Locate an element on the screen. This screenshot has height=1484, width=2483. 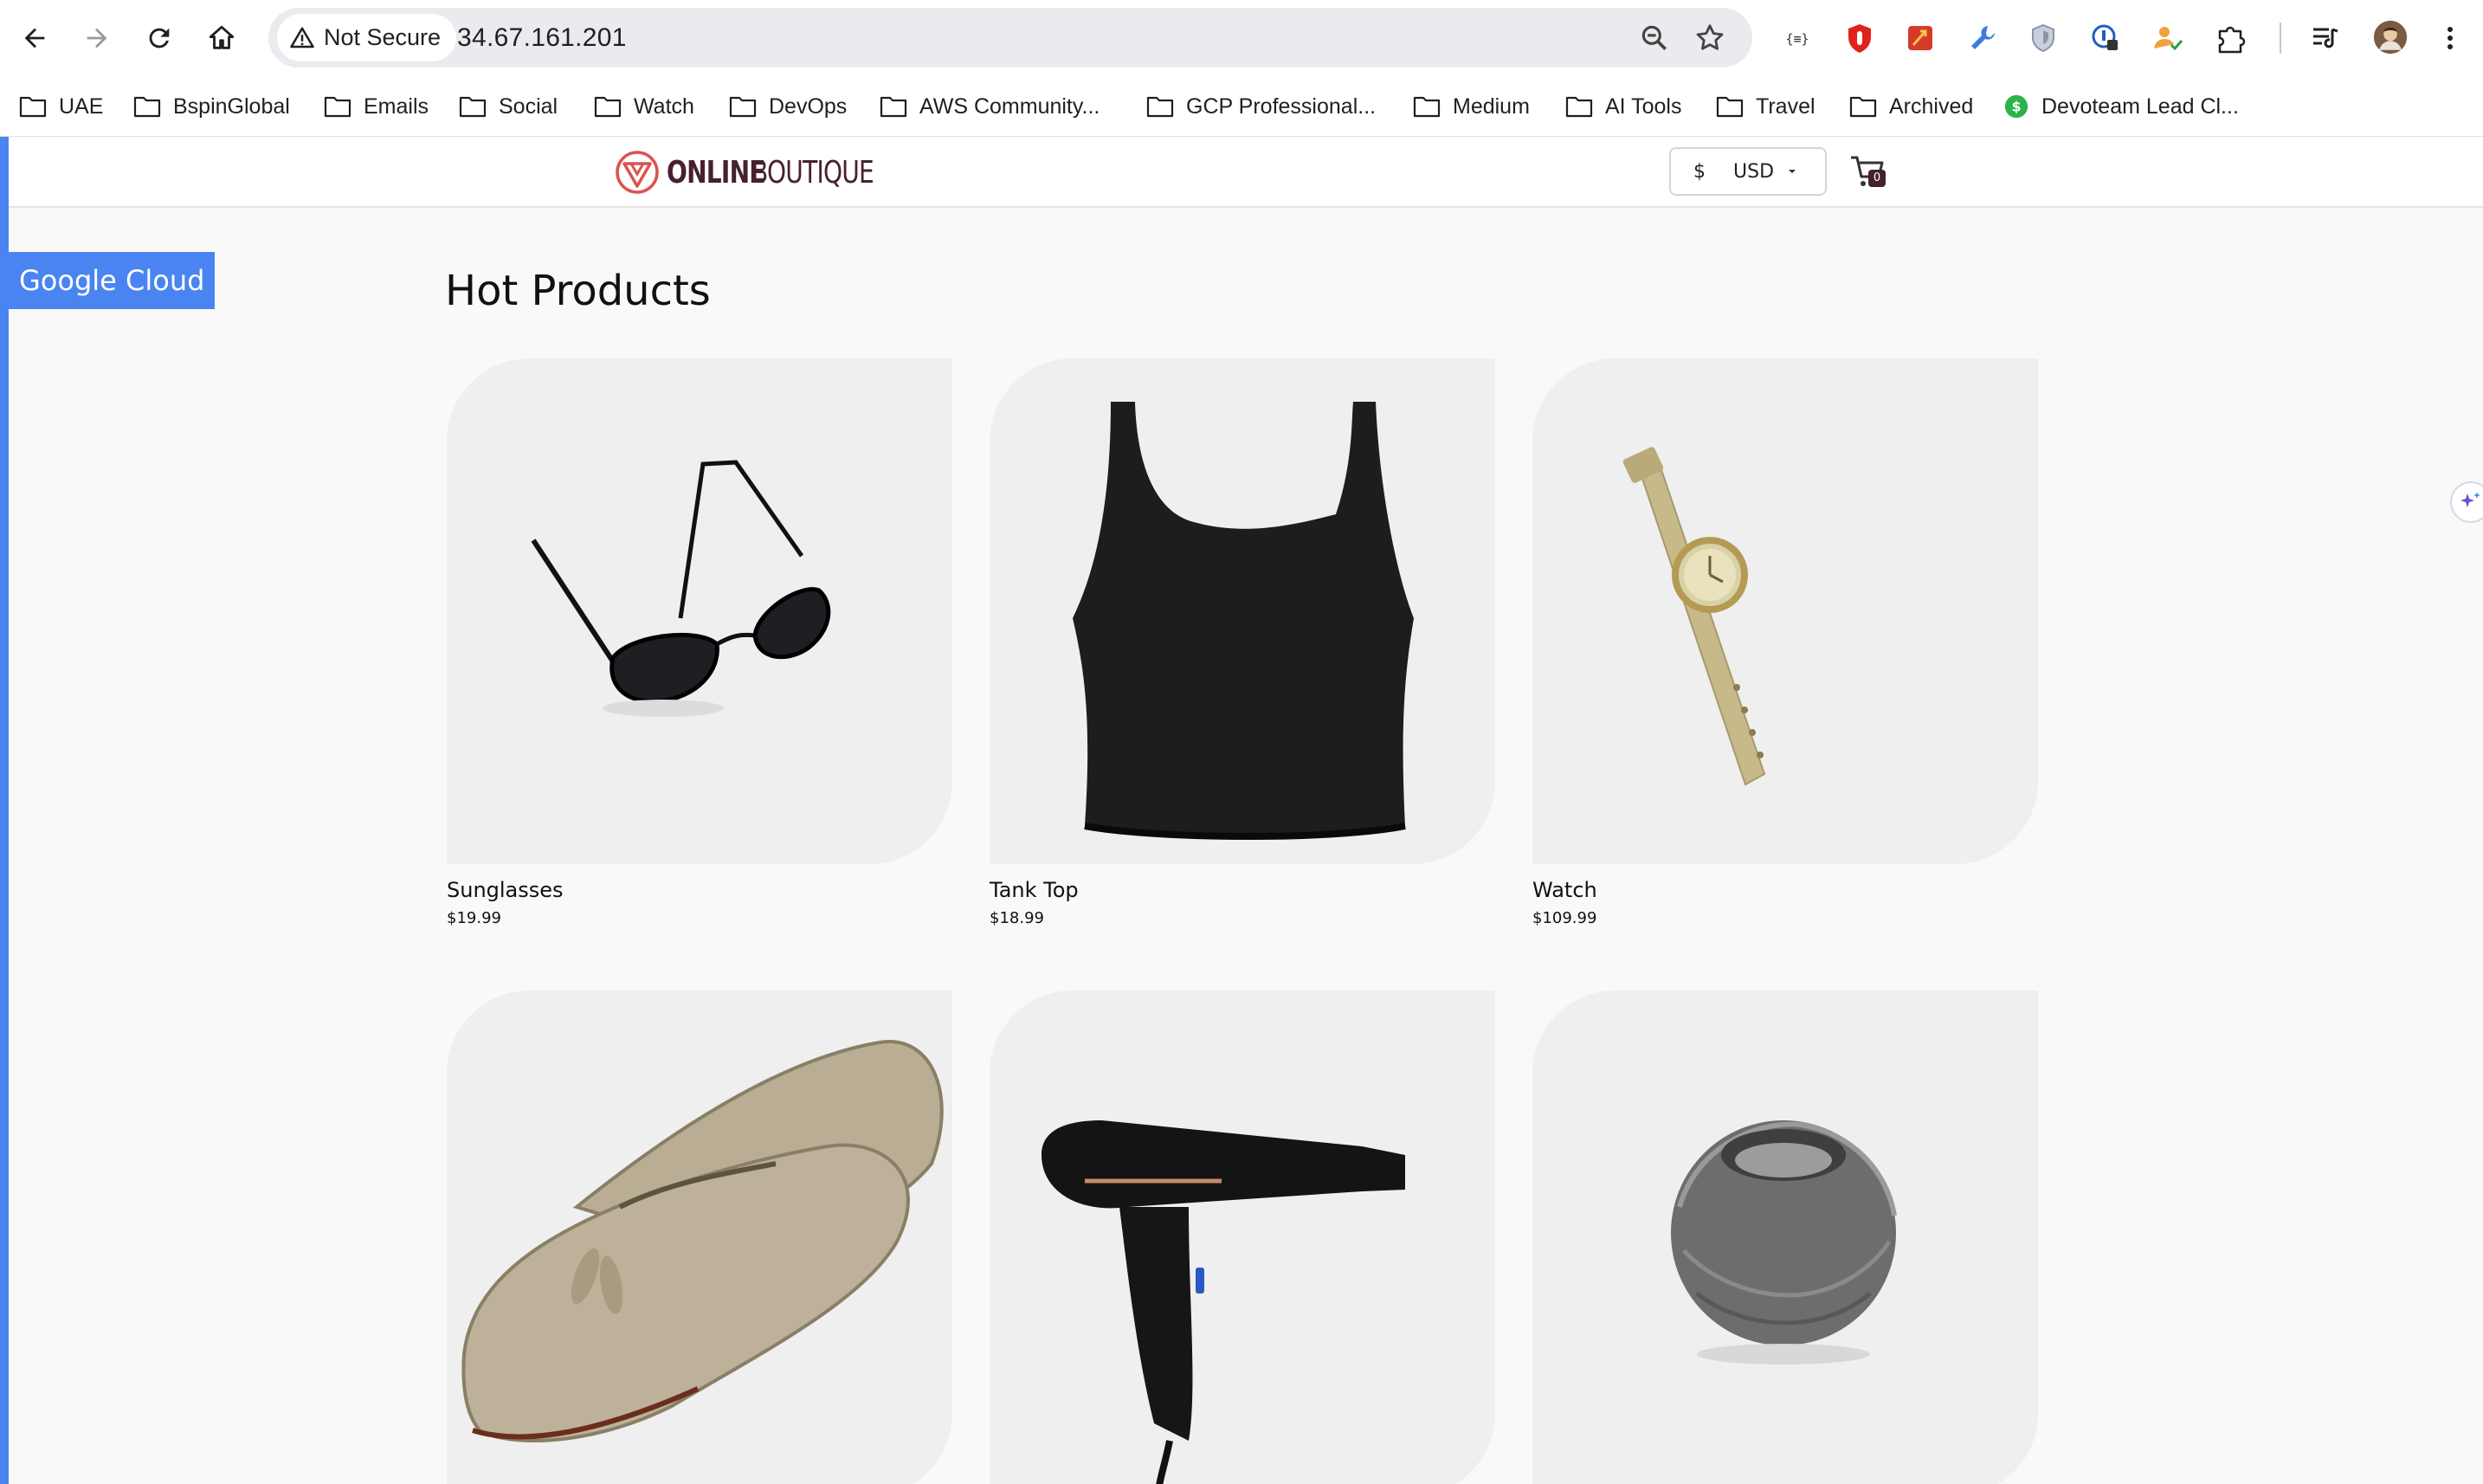
boutique-logo-icon is located at coordinates (637, 172).